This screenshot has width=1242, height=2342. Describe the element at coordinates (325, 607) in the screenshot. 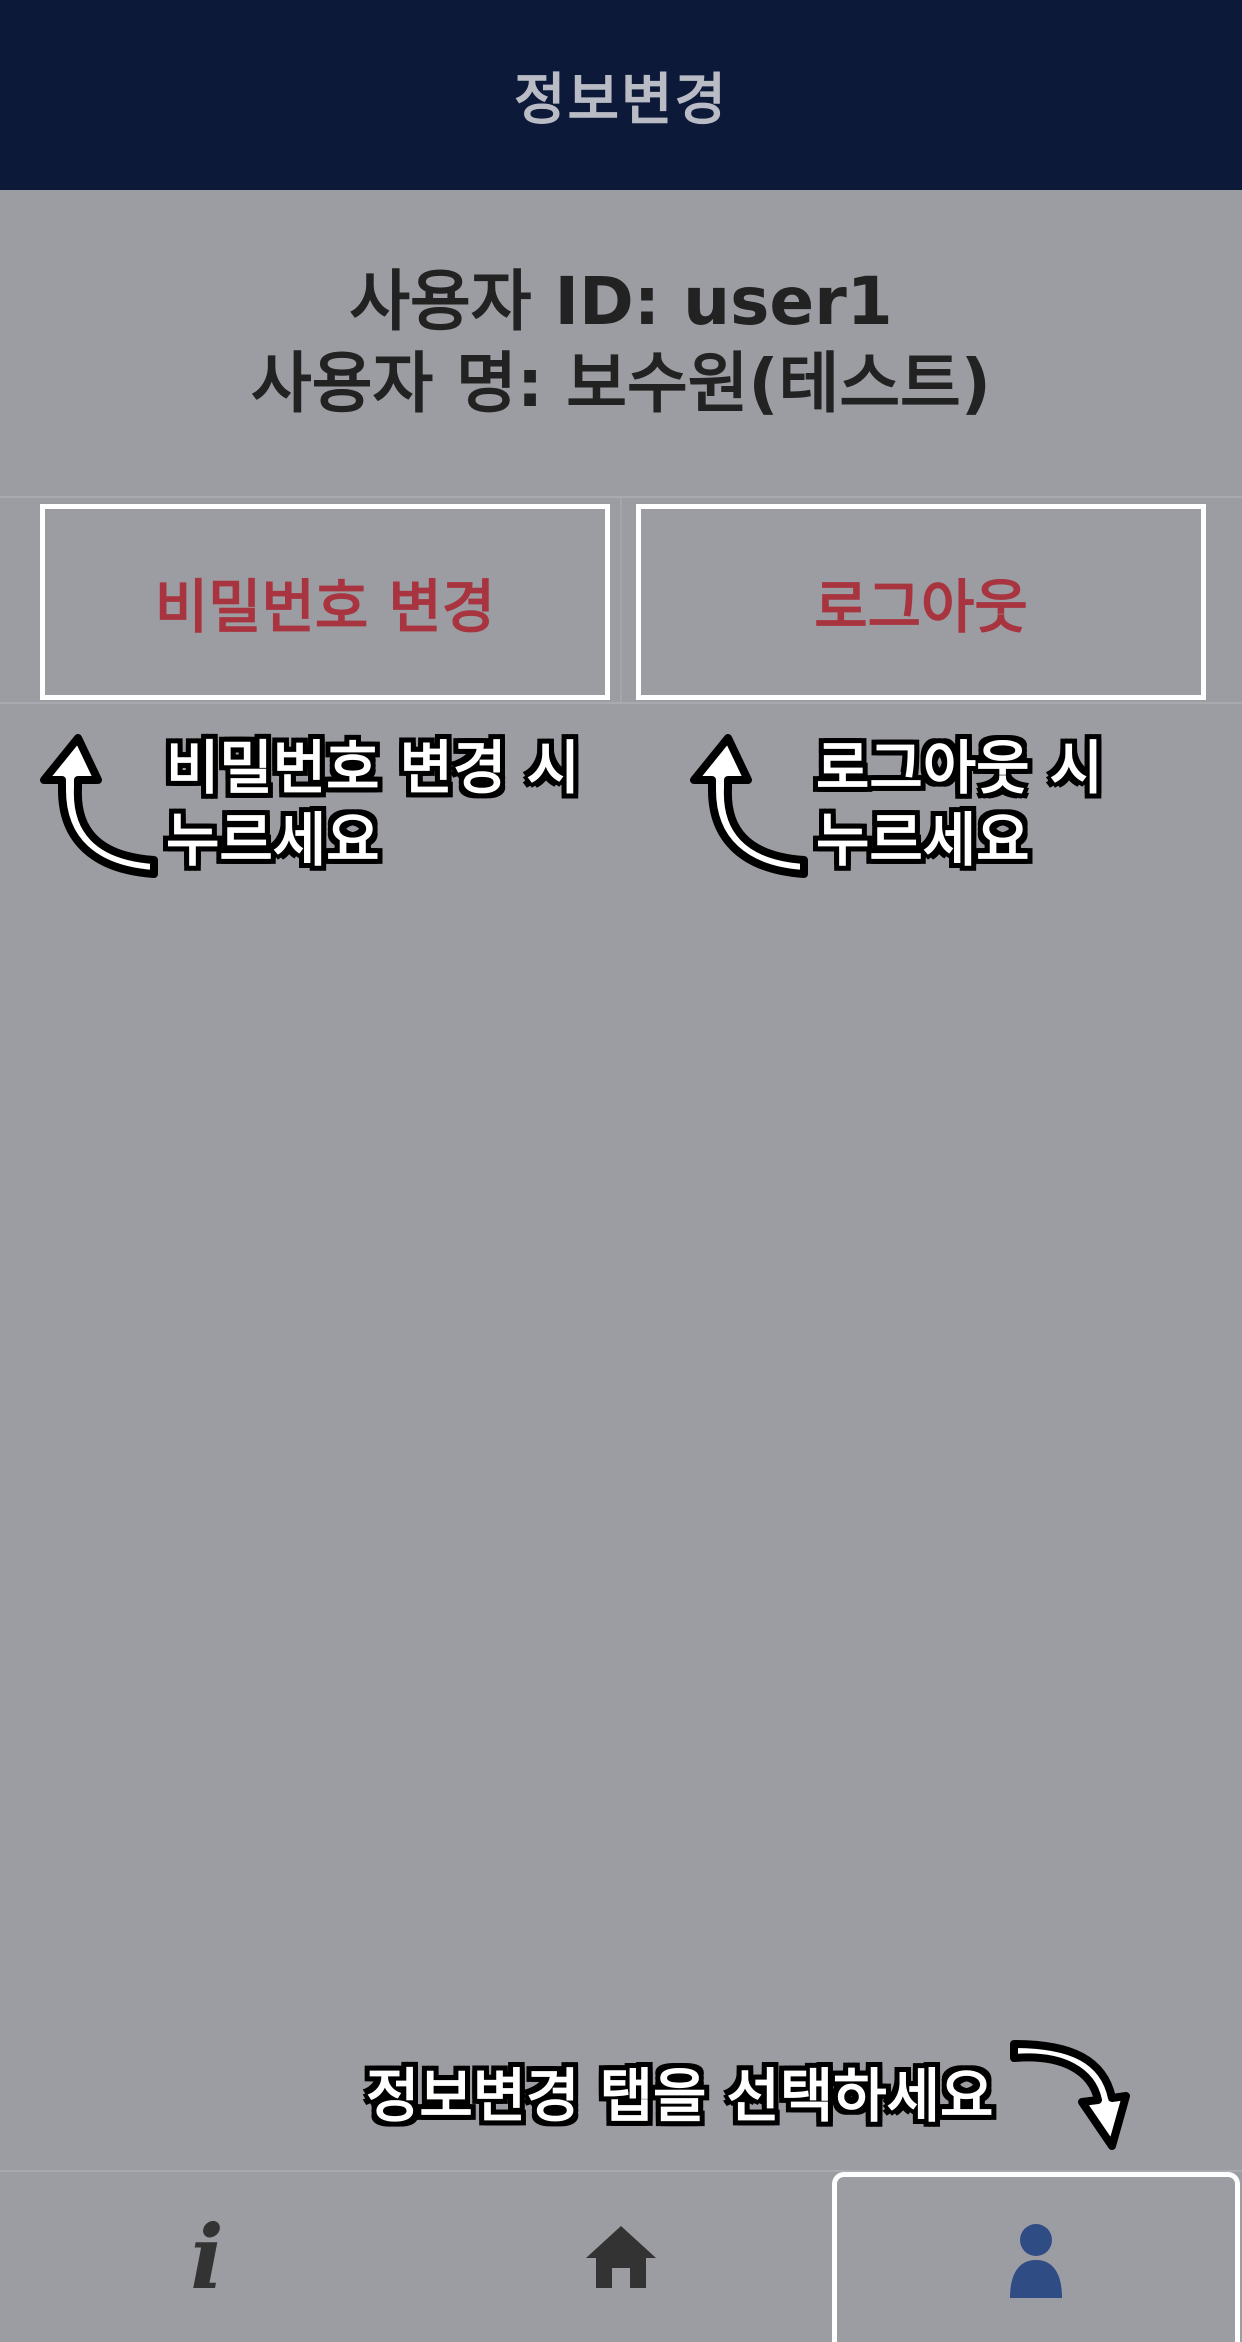

I see `change-password-label: 비밀번호 변경` at that location.